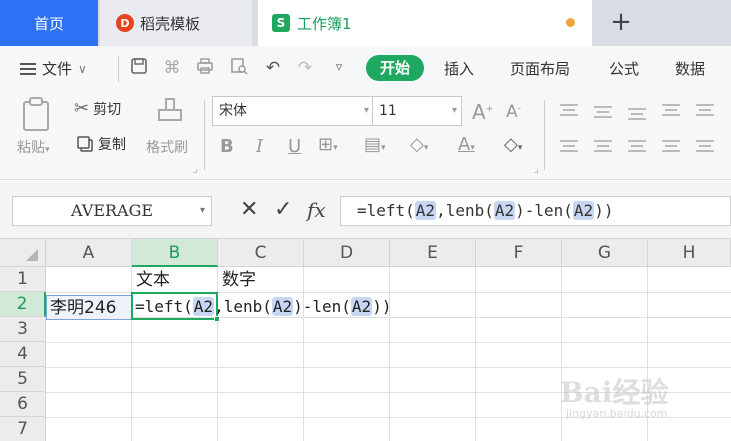 The height and width of the screenshot is (441, 731). I want to click on font-name-select: 宋体 ▾, so click(293, 111).